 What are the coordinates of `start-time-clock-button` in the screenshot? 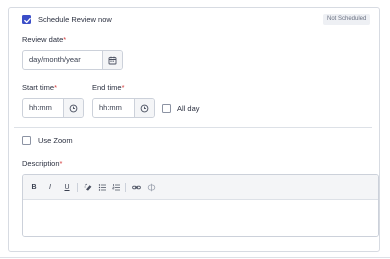 It's located at (73, 108).